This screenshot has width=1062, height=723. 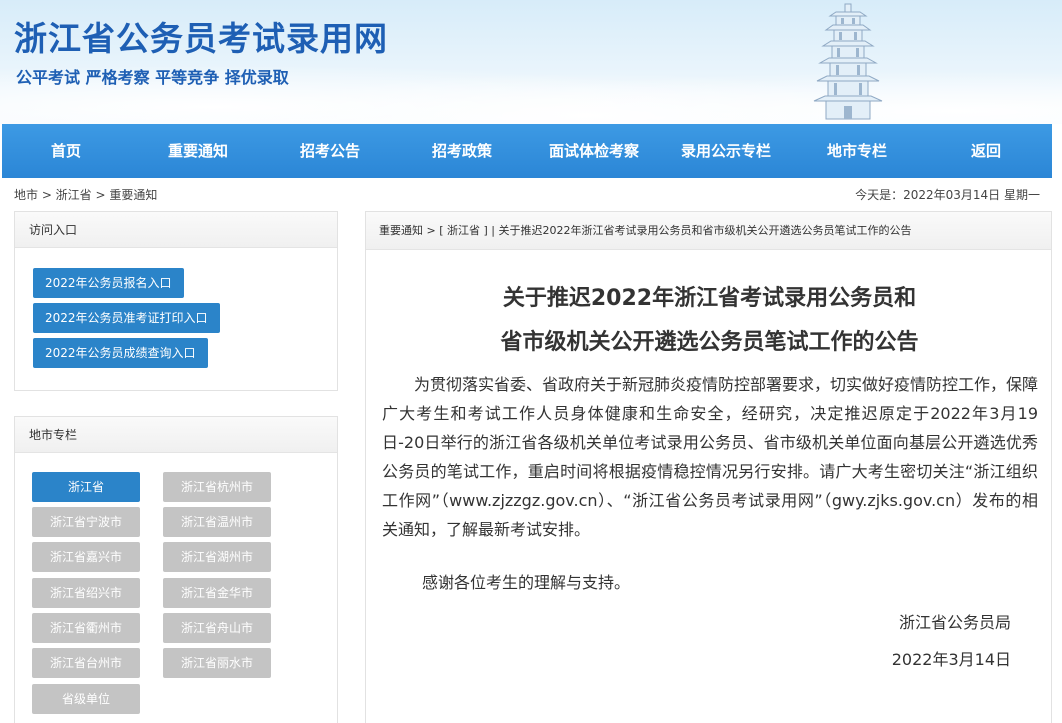 I want to click on city-hangzhou: 浙江省杭州市, so click(x=217, y=487).